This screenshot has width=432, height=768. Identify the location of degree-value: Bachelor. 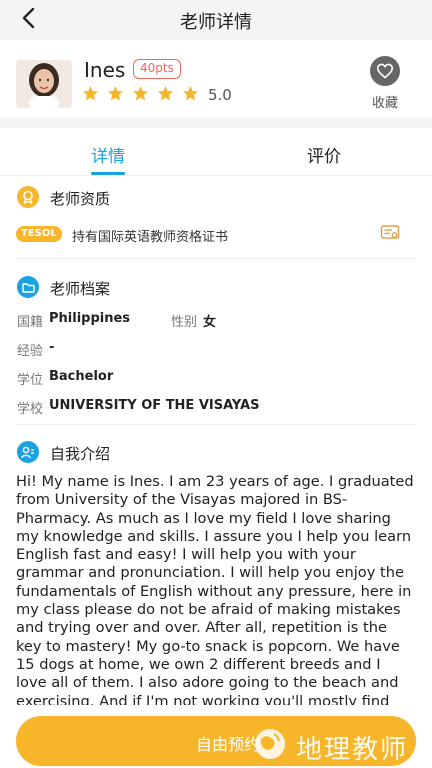
(81, 376).